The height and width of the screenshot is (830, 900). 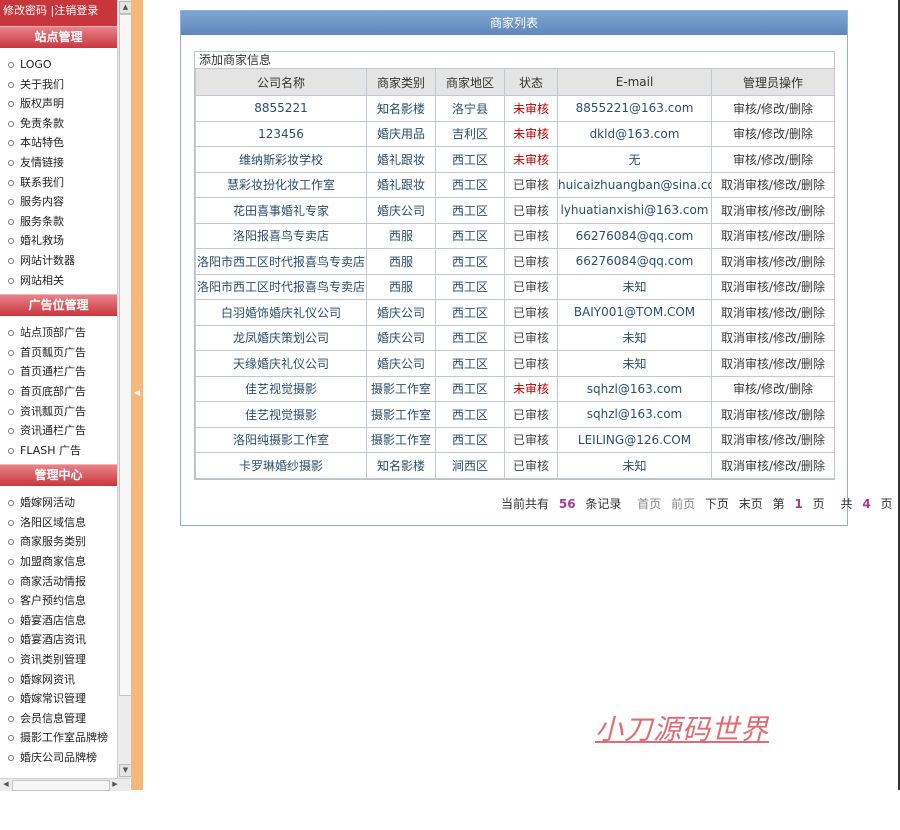 I want to click on scroll-left-icon: ◀, so click(x=6, y=784).